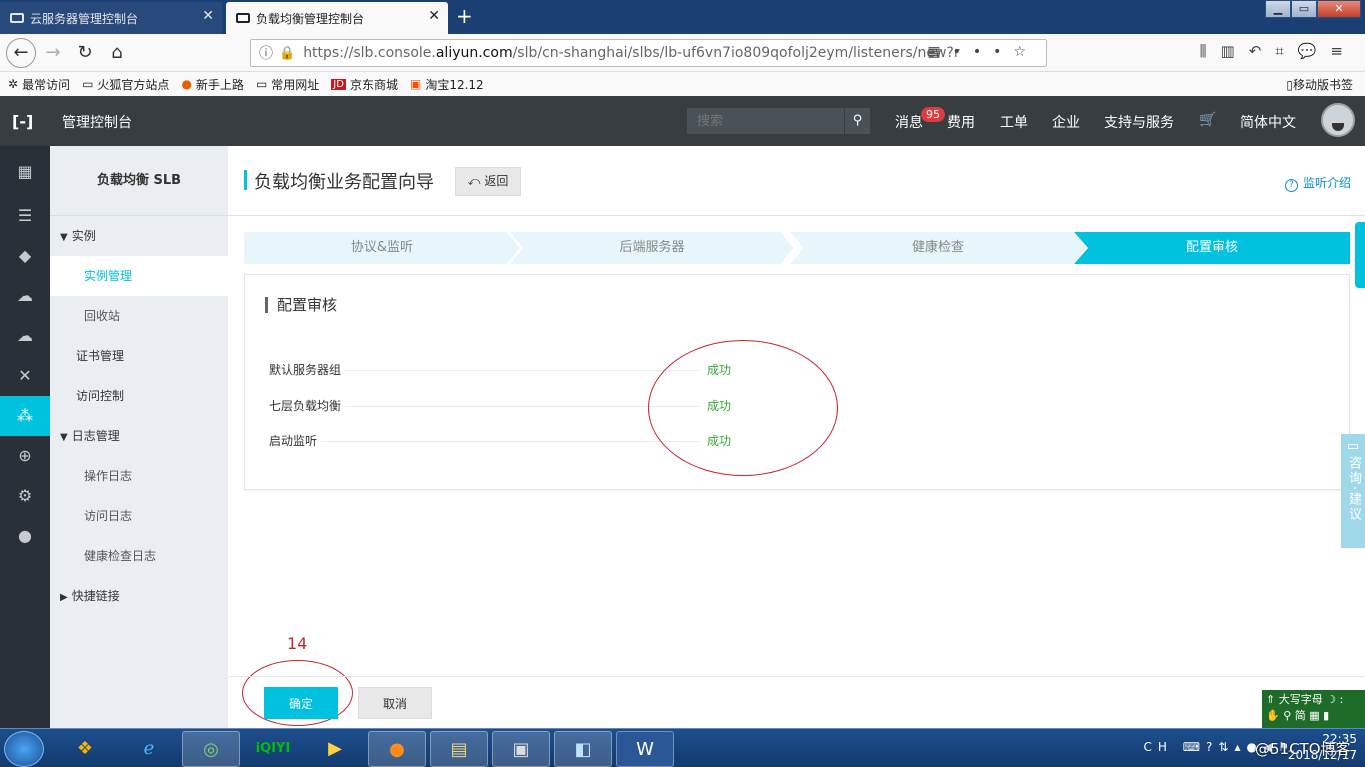 The height and width of the screenshot is (767, 1365). Describe the element at coordinates (25, 376) in the screenshot. I see `network-icon: ✕` at that location.